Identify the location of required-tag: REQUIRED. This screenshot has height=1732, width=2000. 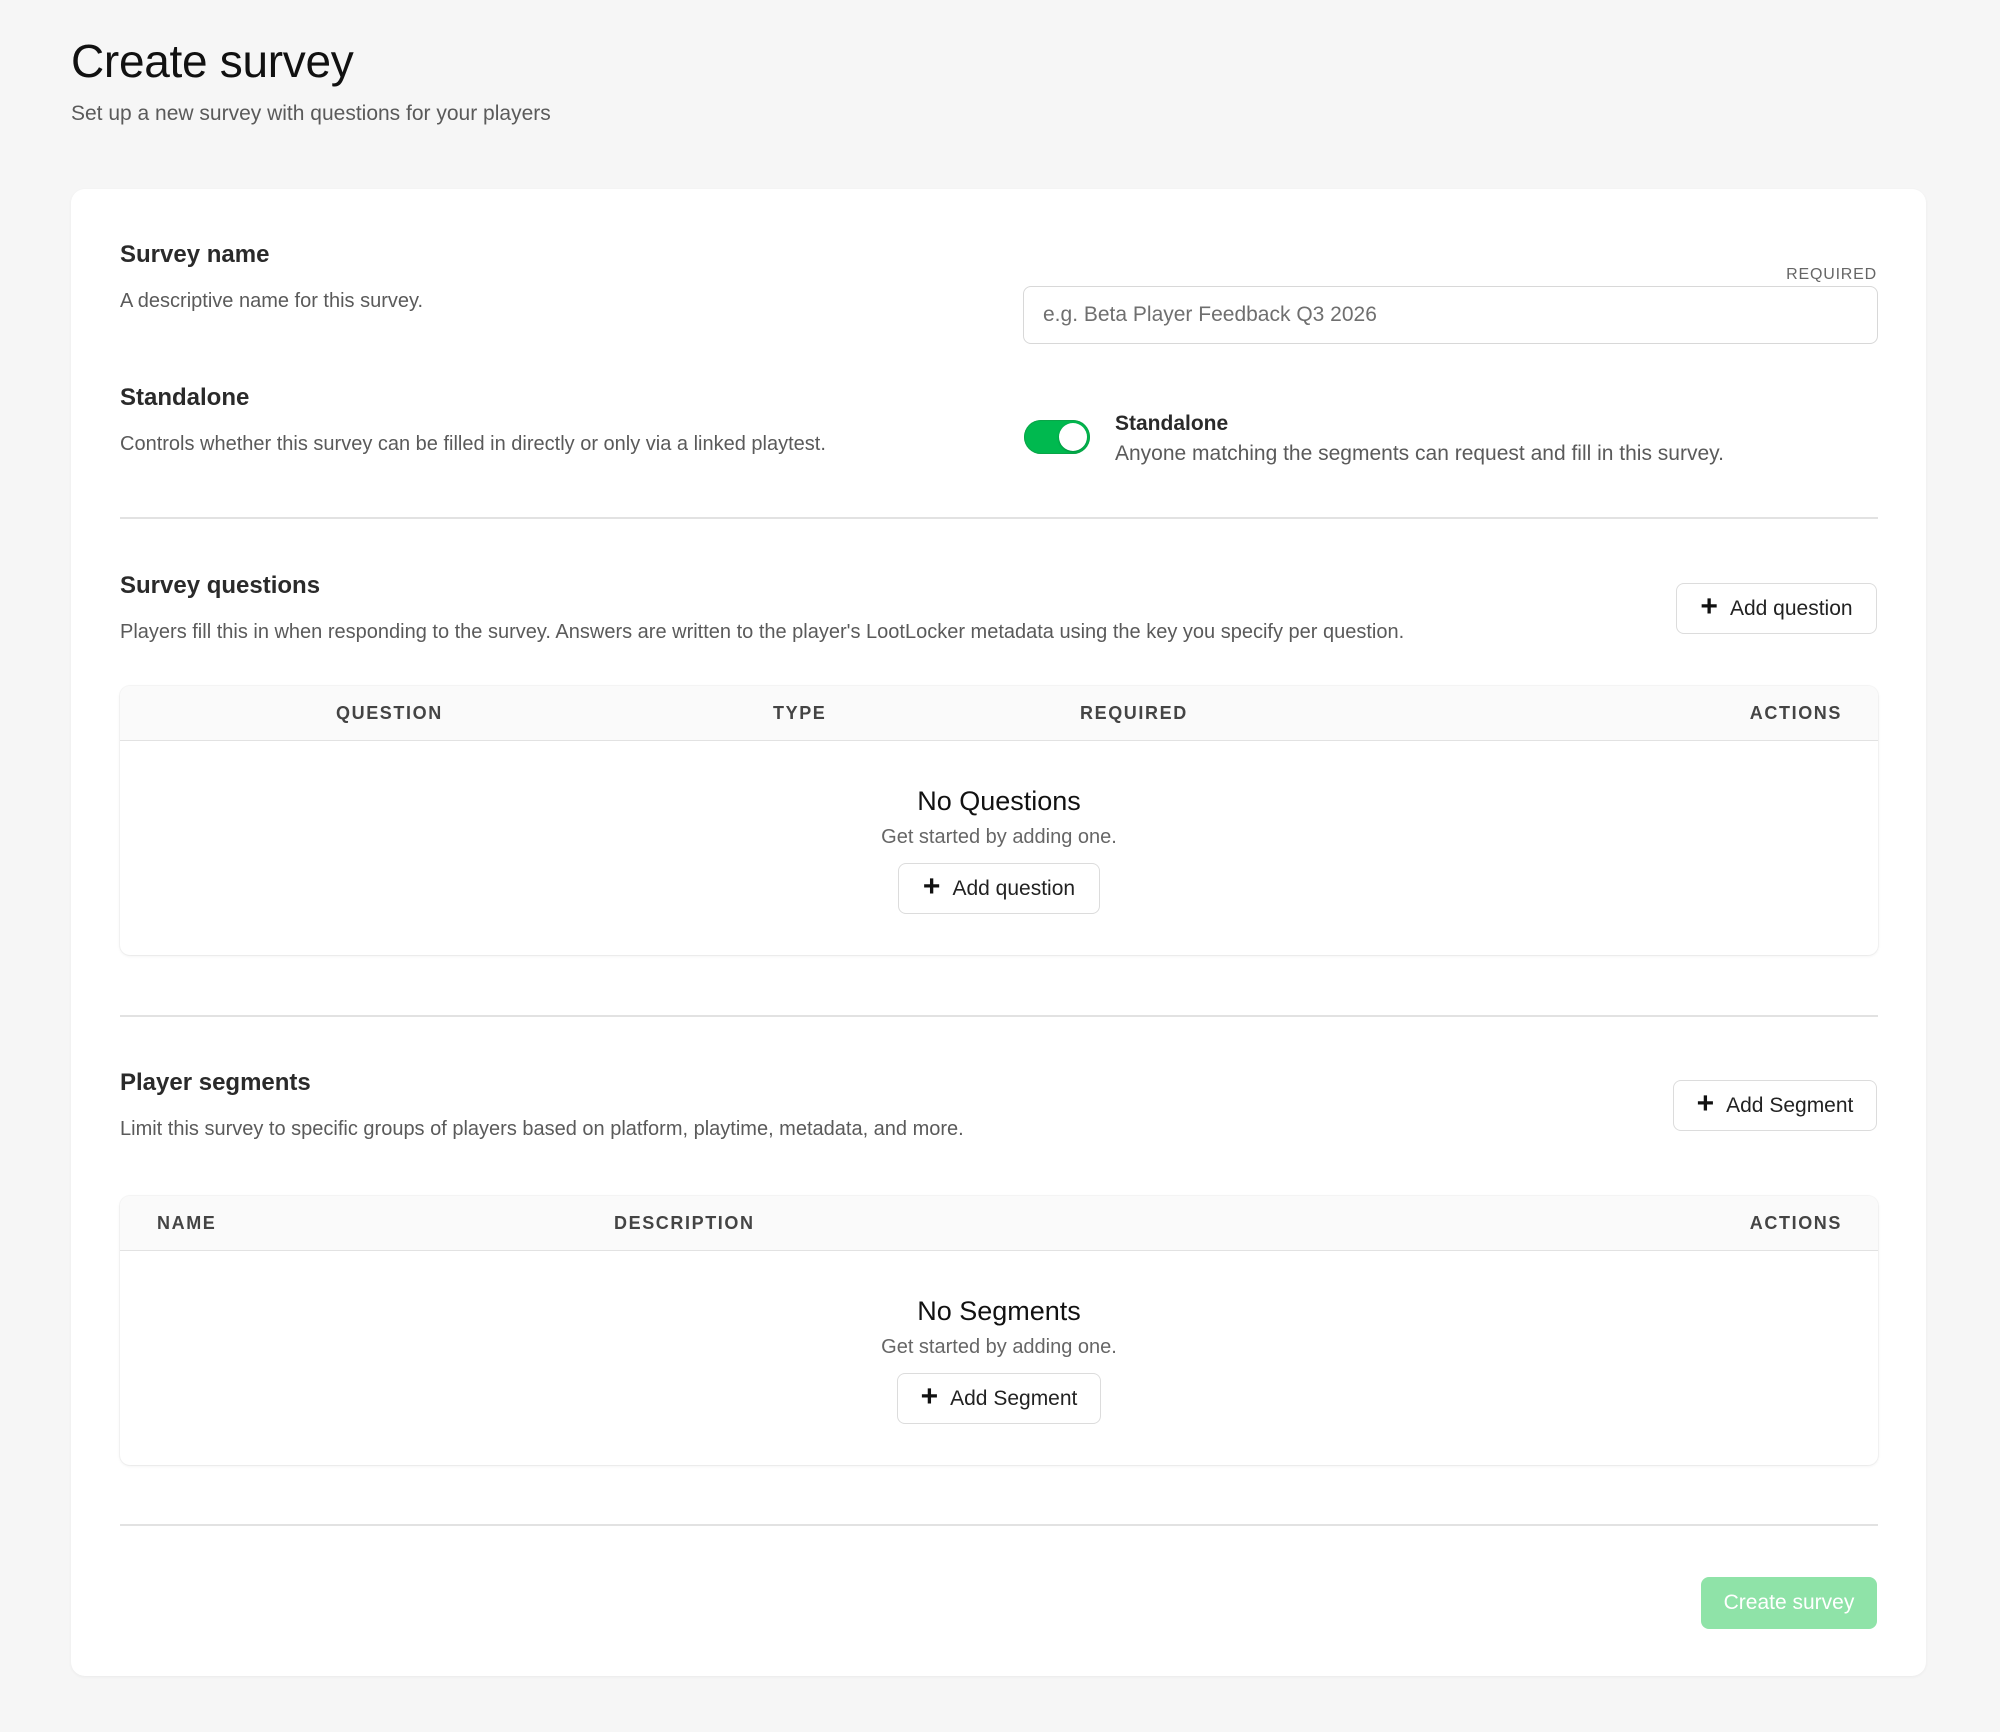
(1831, 274).